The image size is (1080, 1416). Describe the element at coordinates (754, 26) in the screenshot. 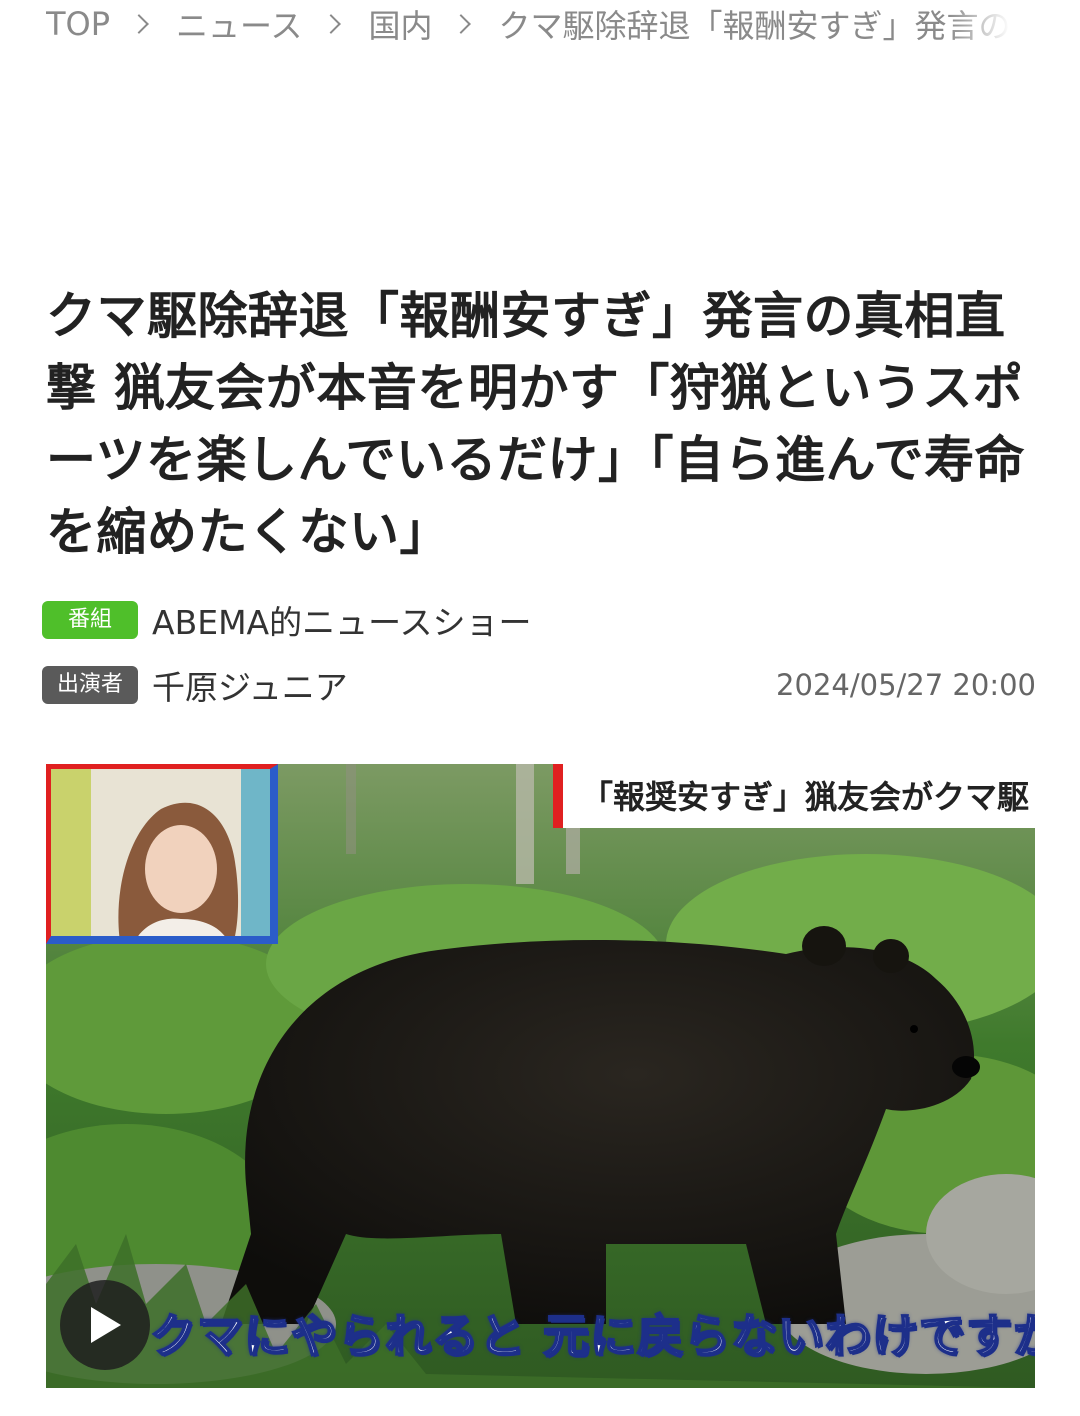

I see `breadcrumb-current: クマ駆除辞退「報酬安すぎ」発言の` at that location.